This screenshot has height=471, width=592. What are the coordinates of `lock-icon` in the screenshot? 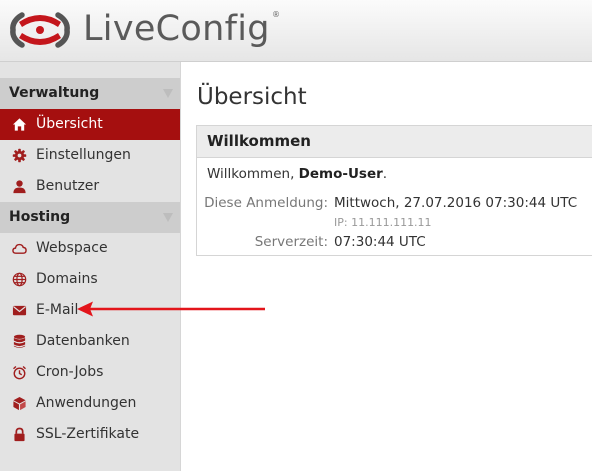 It's located at (19, 434).